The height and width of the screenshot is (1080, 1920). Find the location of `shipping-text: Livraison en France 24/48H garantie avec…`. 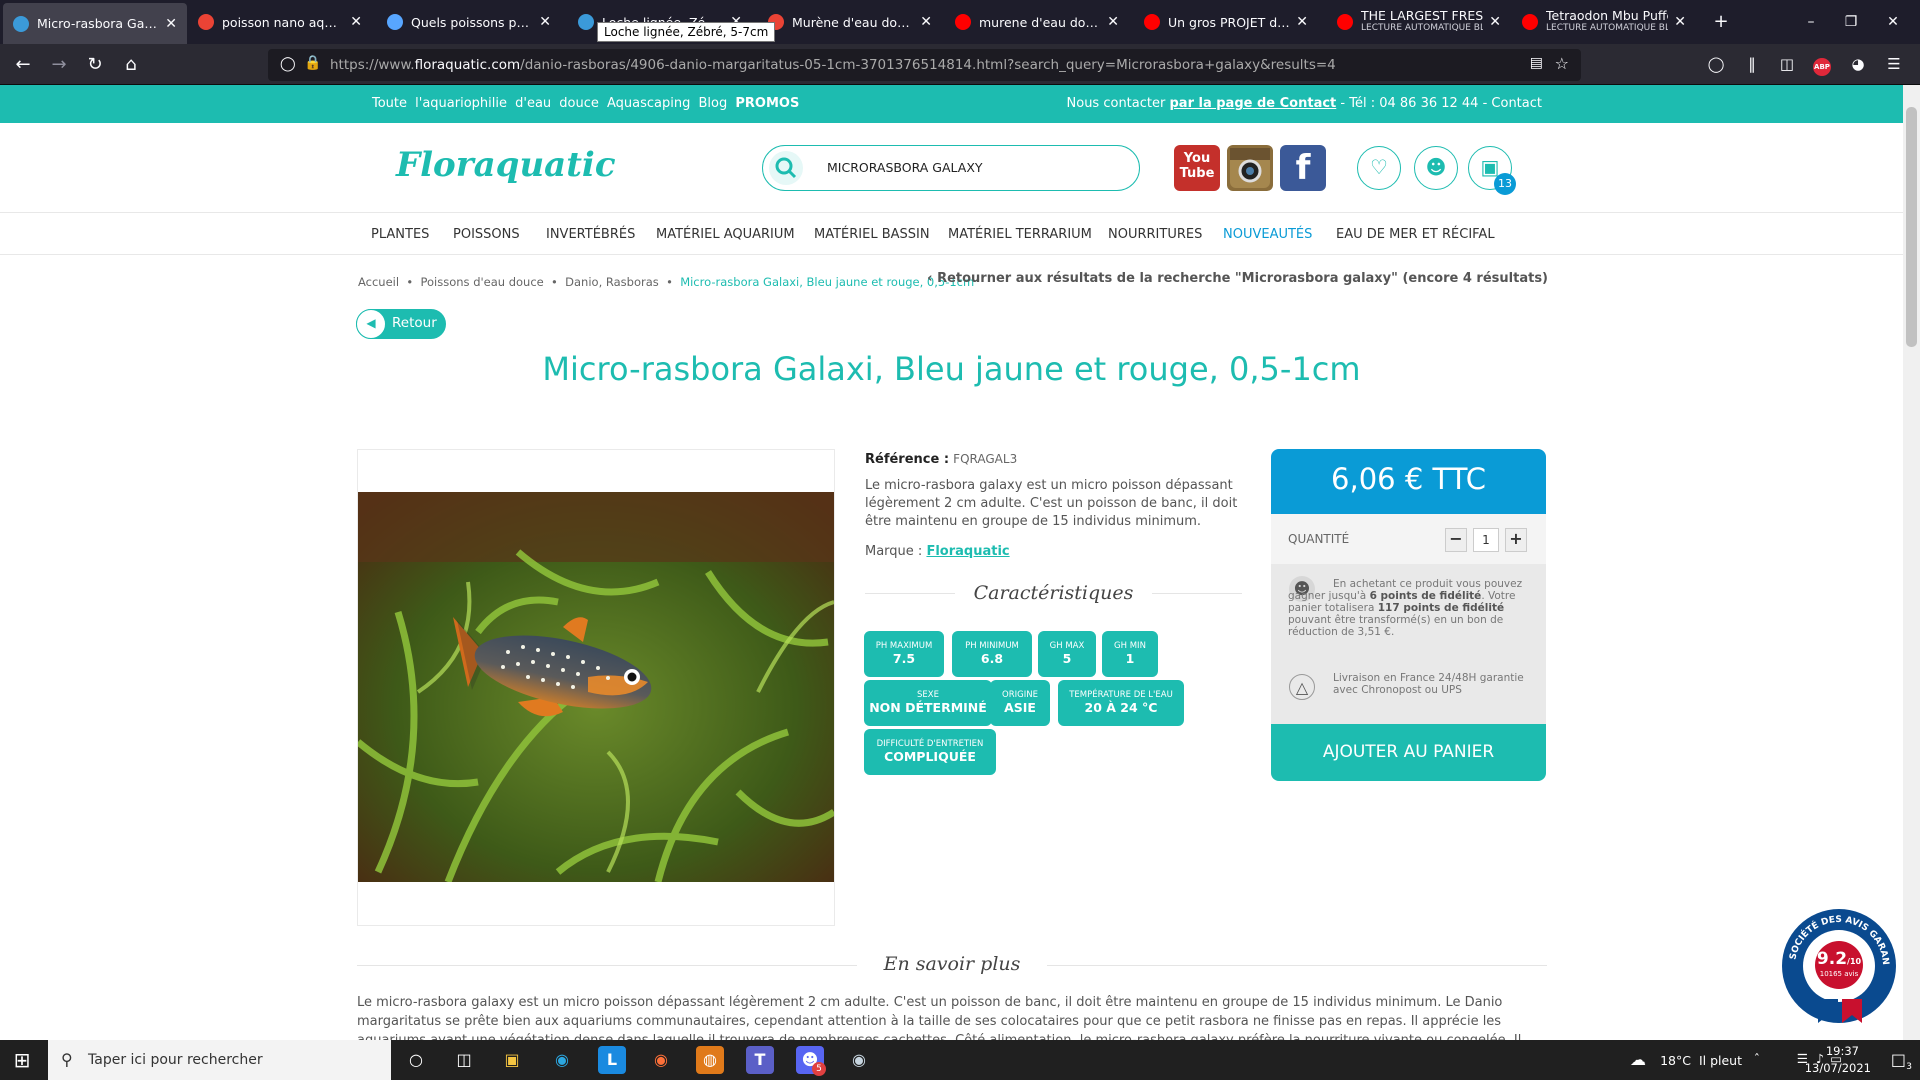

shipping-text: Livraison en France 24/48H garantie avec… is located at coordinates (1428, 684).